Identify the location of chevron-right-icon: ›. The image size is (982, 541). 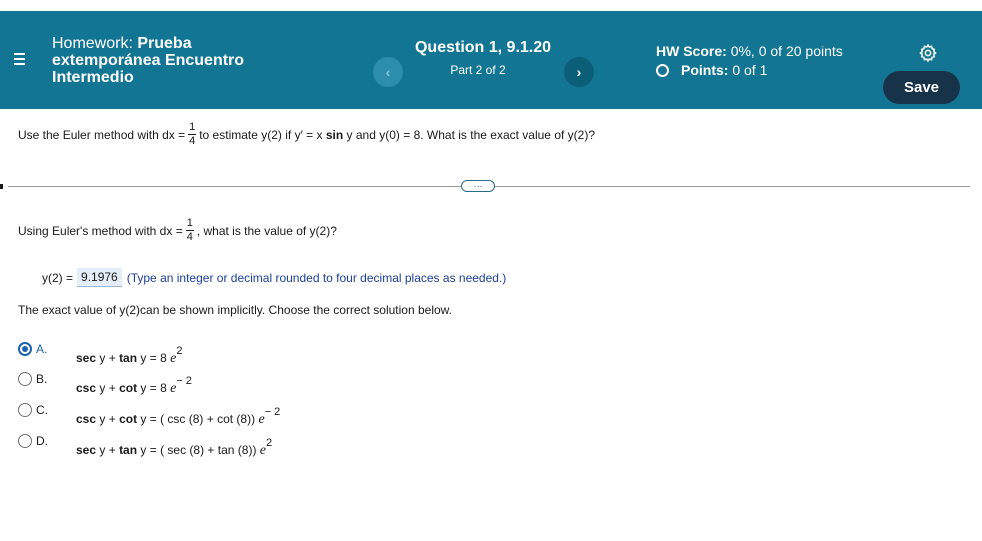
(579, 72).